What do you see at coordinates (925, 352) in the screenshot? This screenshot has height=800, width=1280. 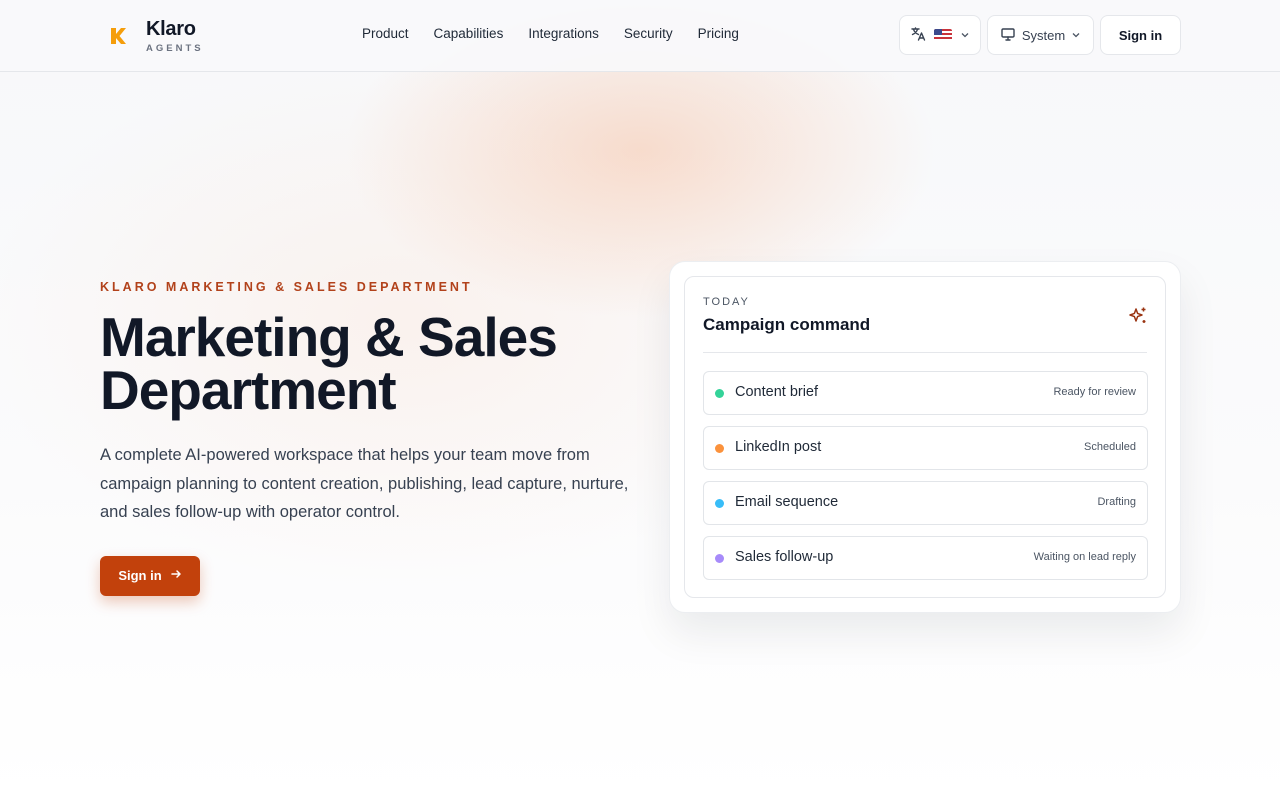 I see `card-divider` at bounding box center [925, 352].